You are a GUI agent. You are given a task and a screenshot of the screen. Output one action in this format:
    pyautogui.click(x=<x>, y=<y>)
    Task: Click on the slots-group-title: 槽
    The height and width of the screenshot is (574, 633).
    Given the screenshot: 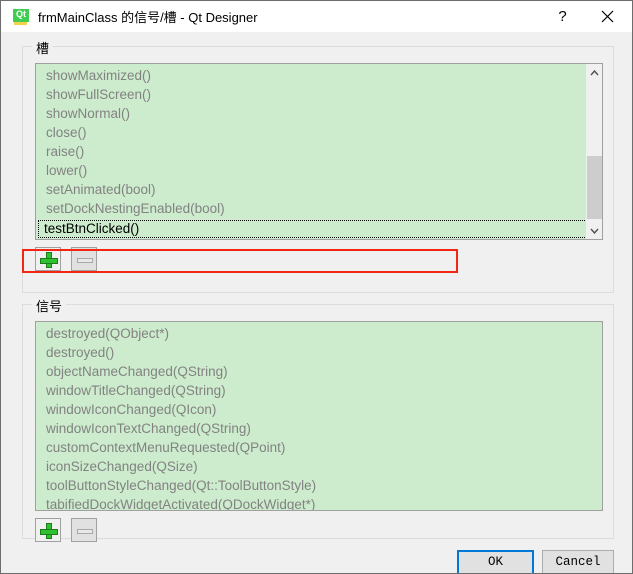 What is the action you would take?
    pyautogui.click(x=43, y=47)
    